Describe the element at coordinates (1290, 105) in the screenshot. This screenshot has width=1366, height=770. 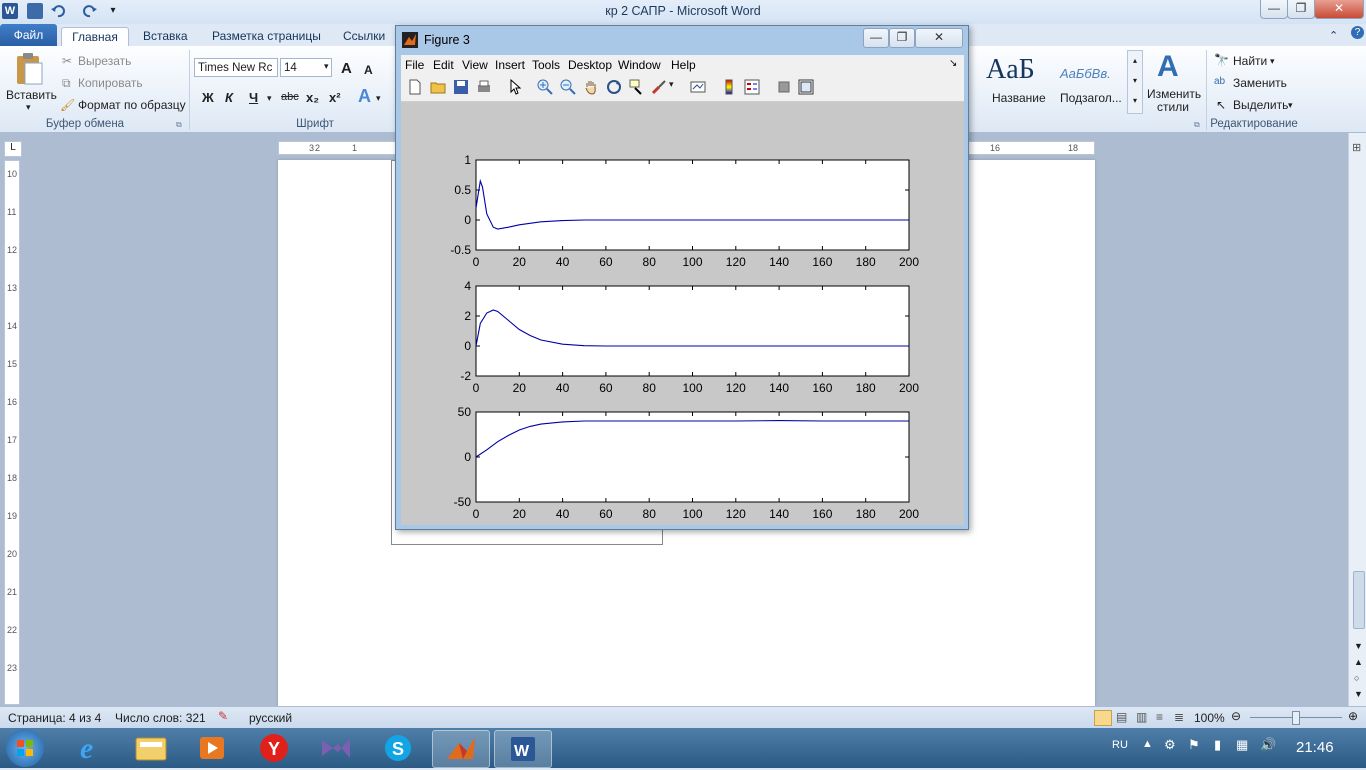
I see `select-dropdown-icon: ▾` at that location.